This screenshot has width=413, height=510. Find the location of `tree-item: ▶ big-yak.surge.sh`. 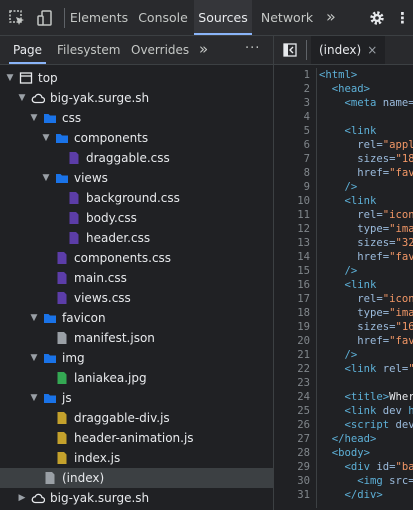

tree-item: ▶ big-yak.surge.sh is located at coordinates (136, 498).